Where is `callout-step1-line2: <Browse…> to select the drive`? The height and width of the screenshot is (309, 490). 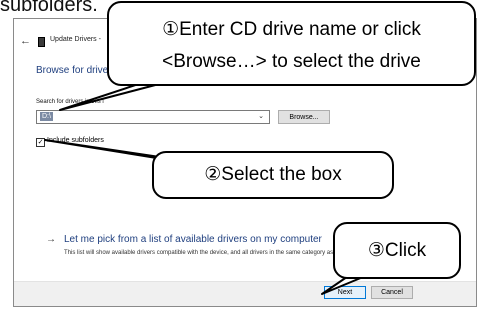
callout-step1-line2: <Browse…> to select the drive is located at coordinates (291, 61).